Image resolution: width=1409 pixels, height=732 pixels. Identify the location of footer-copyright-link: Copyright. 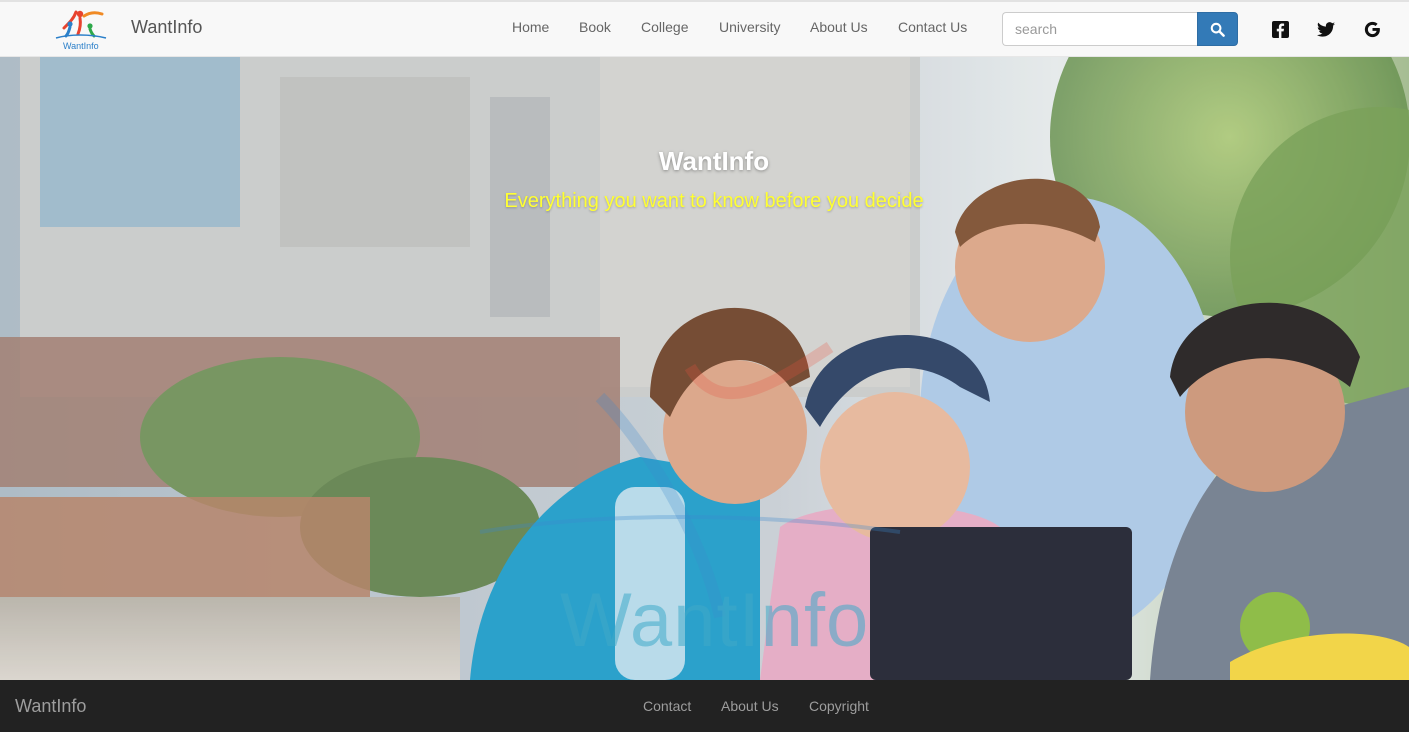
(839, 706).